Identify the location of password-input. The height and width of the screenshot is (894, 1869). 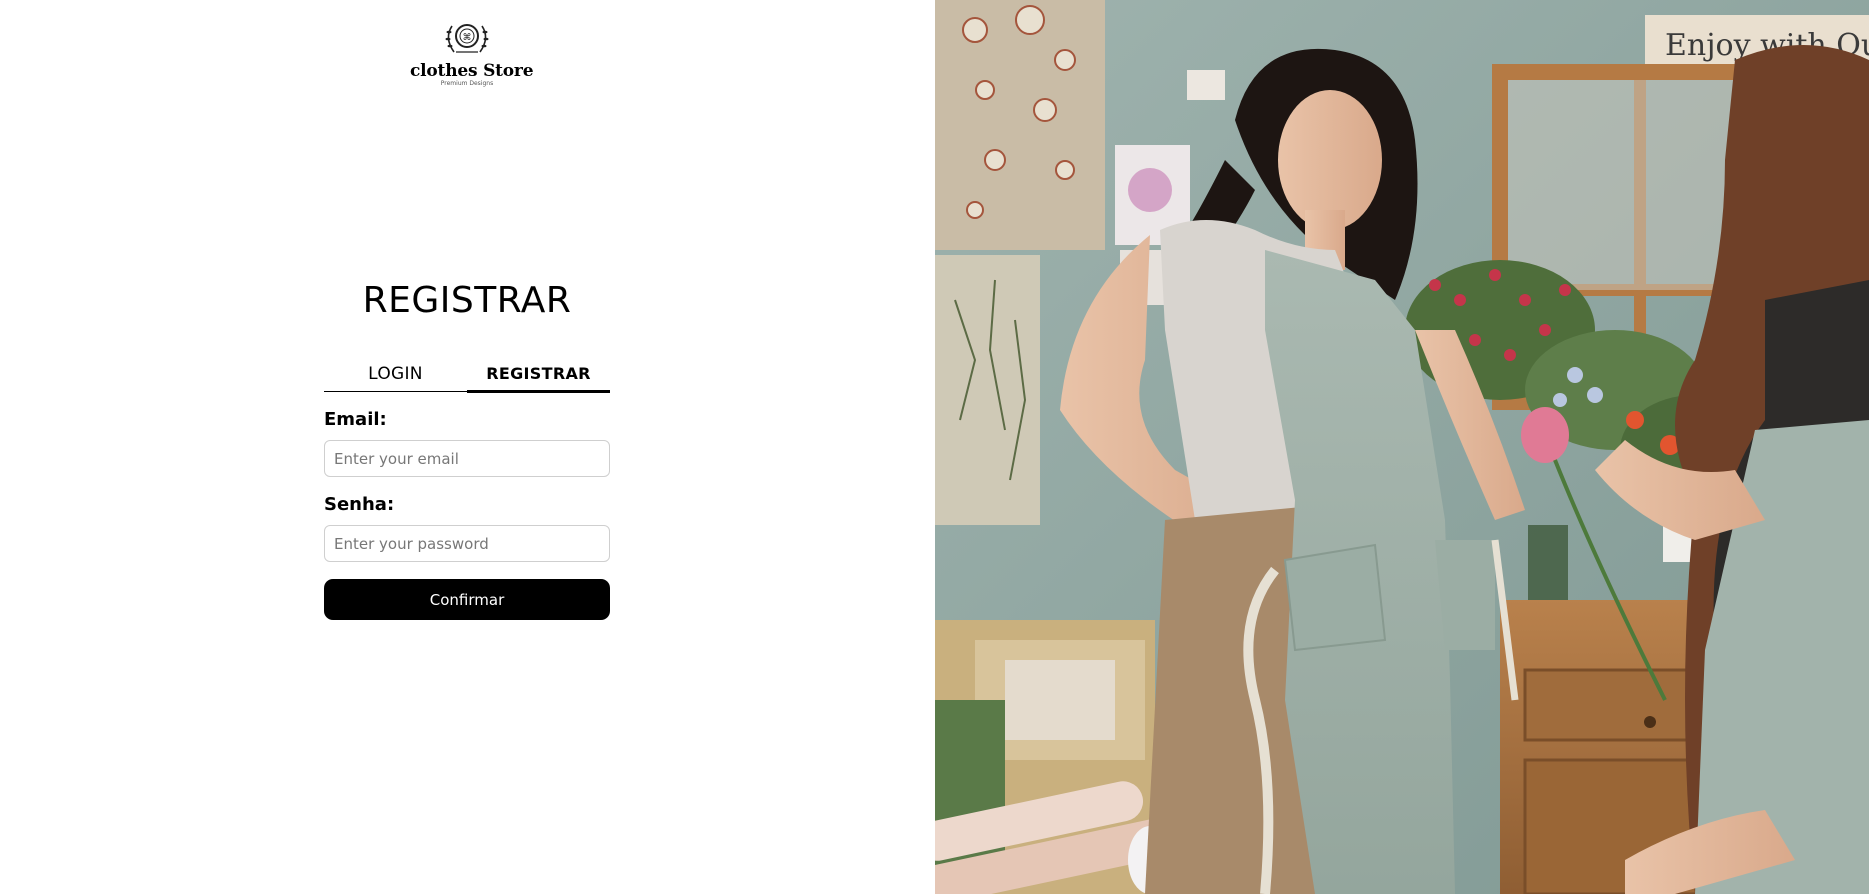
(467, 543).